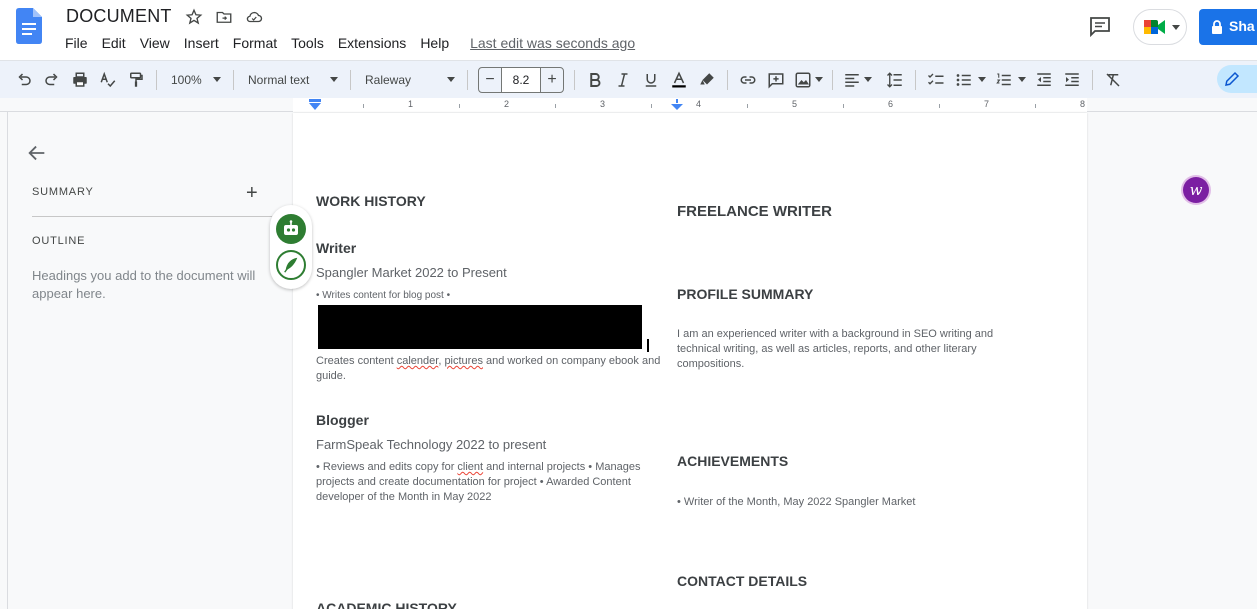  I want to click on robot-addon-button, so click(291, 229).